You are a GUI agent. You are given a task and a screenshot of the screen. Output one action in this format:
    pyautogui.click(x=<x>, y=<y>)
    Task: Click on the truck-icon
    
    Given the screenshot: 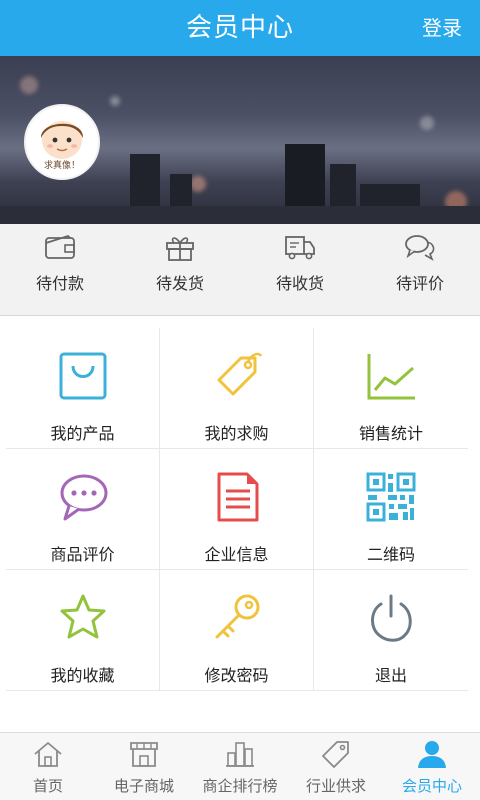 What is the action you would take?
    pyautogui.click(x=300, y=248)
    